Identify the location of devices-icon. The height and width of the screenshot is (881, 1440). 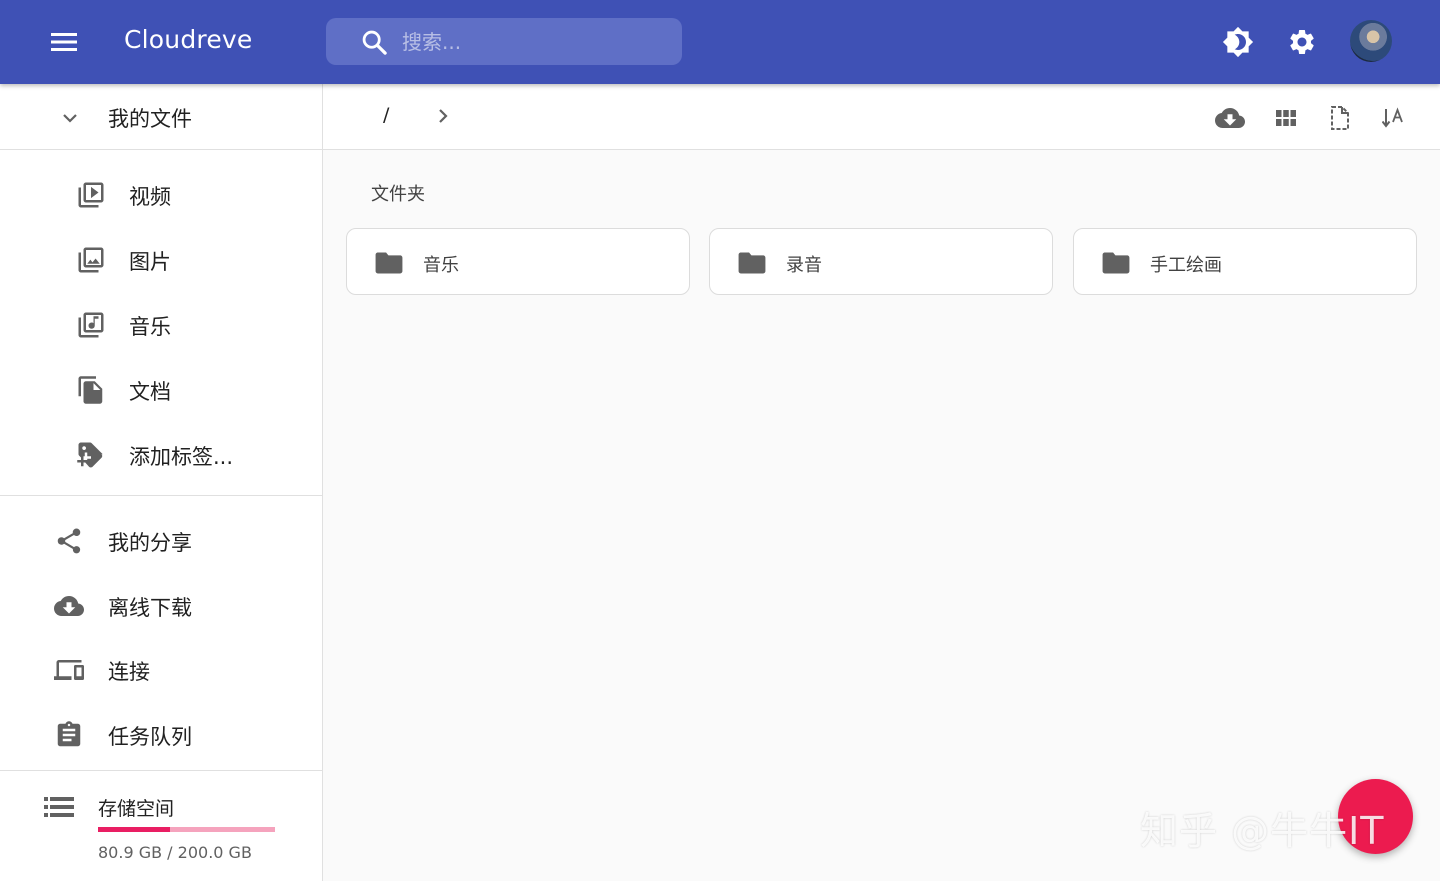
(69, 670).